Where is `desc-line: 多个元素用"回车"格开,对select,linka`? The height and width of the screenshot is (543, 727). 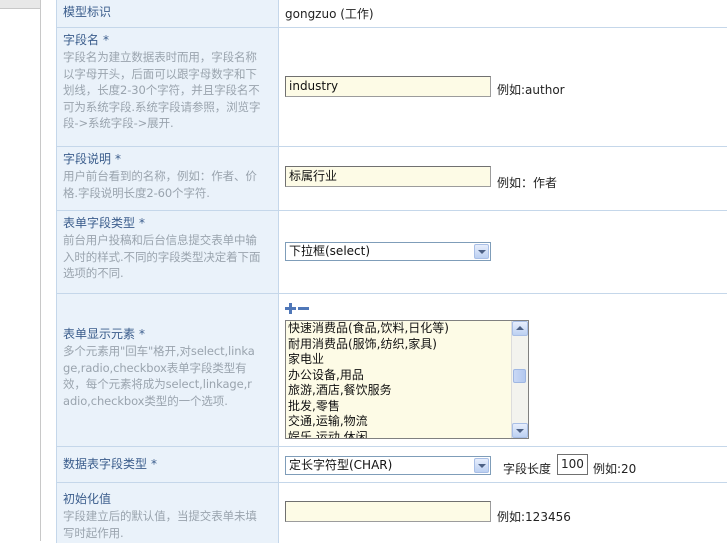 desc-line: 多个元素用"回车"格开,对select,linka is located at coordinates (159, 351).